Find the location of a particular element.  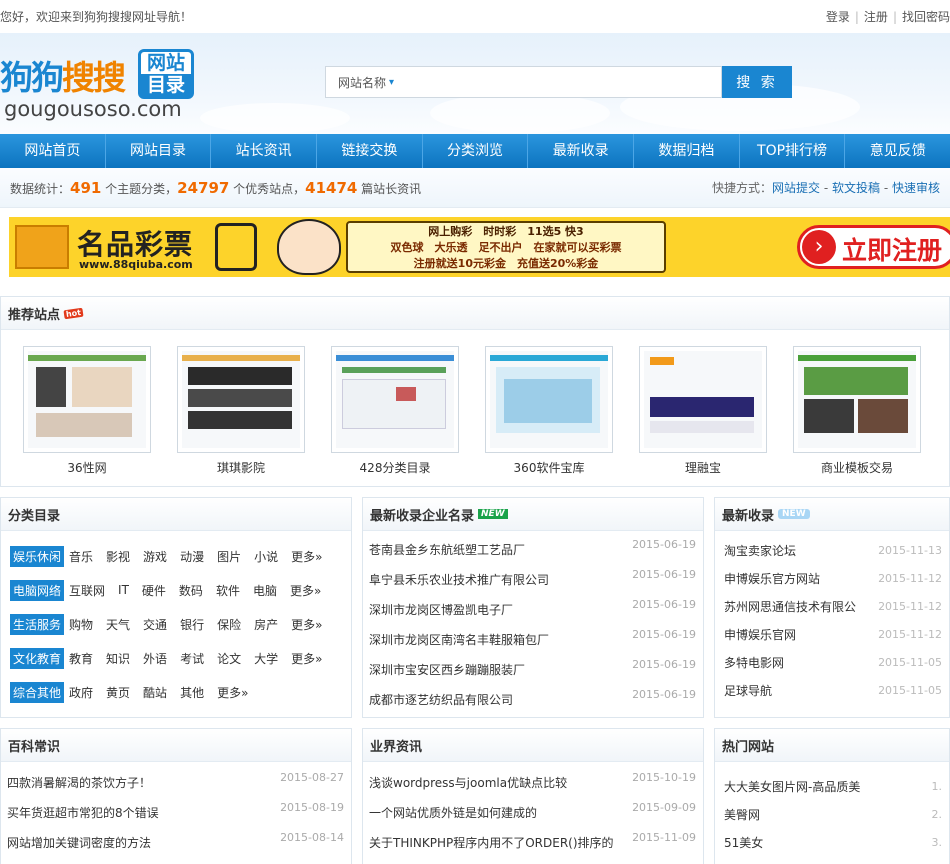

category-tag: 综合其他 is located at coordinates (37, 692).